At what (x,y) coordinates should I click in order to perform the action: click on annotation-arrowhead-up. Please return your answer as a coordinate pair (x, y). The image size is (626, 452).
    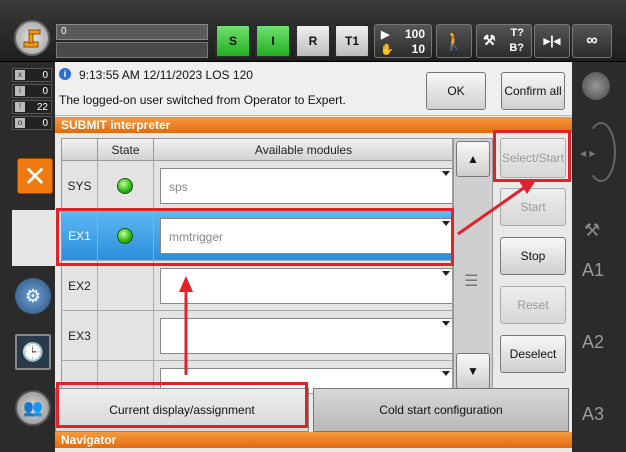
    Looking at the image, I should click on (186, 284).